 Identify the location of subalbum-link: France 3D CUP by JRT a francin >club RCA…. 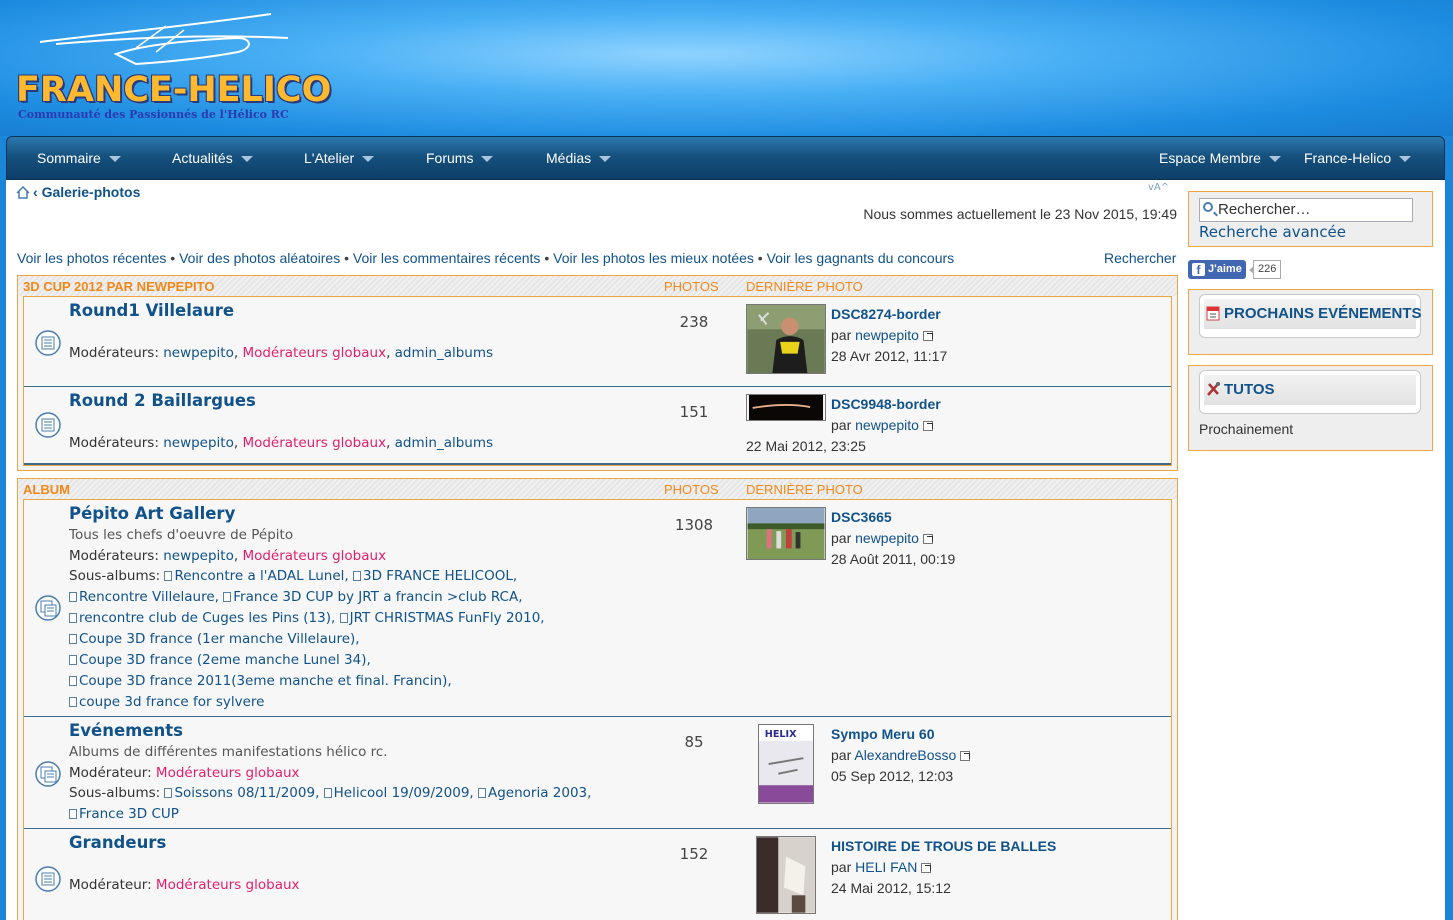
(377, 597).